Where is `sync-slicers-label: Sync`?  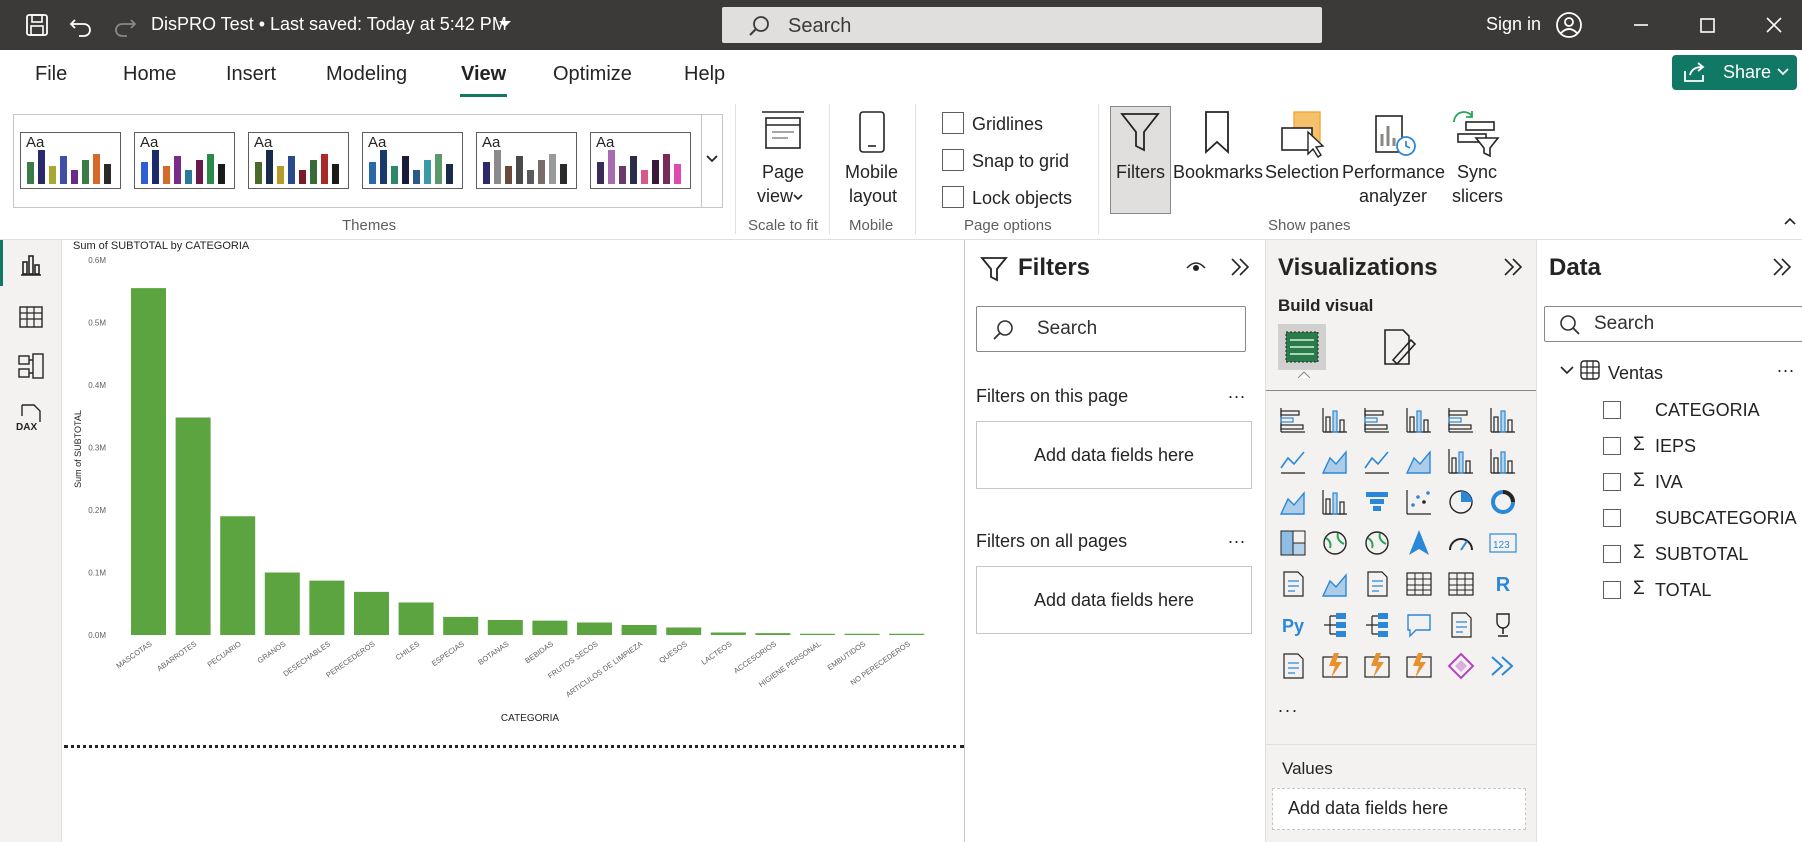
sync-slicers-label: Sync is located at coordinates (1477, 172).